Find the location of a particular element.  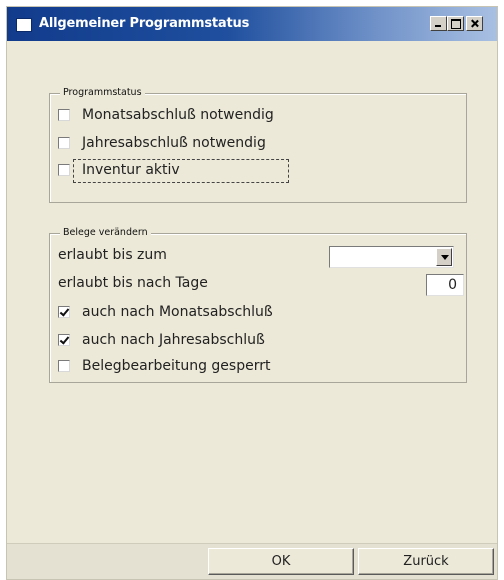

checkbox-auch-nach-jahresabschluss: auch nach Jahresabschluß is located at coordinates (161, 340).